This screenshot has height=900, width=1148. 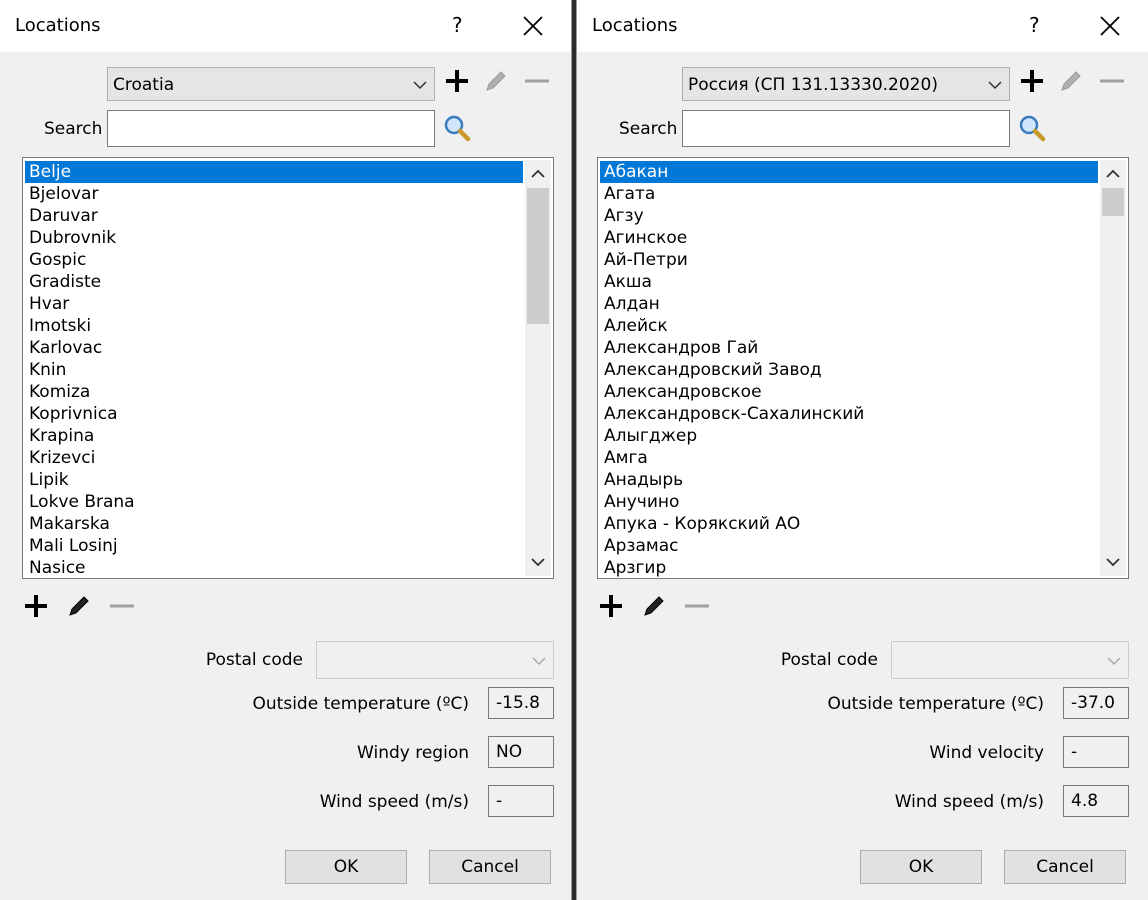 What do you see at coordinates (254, 660) in the screenshot?
I see `postal-code-label: Postal code` at bounding box center [254, 660].